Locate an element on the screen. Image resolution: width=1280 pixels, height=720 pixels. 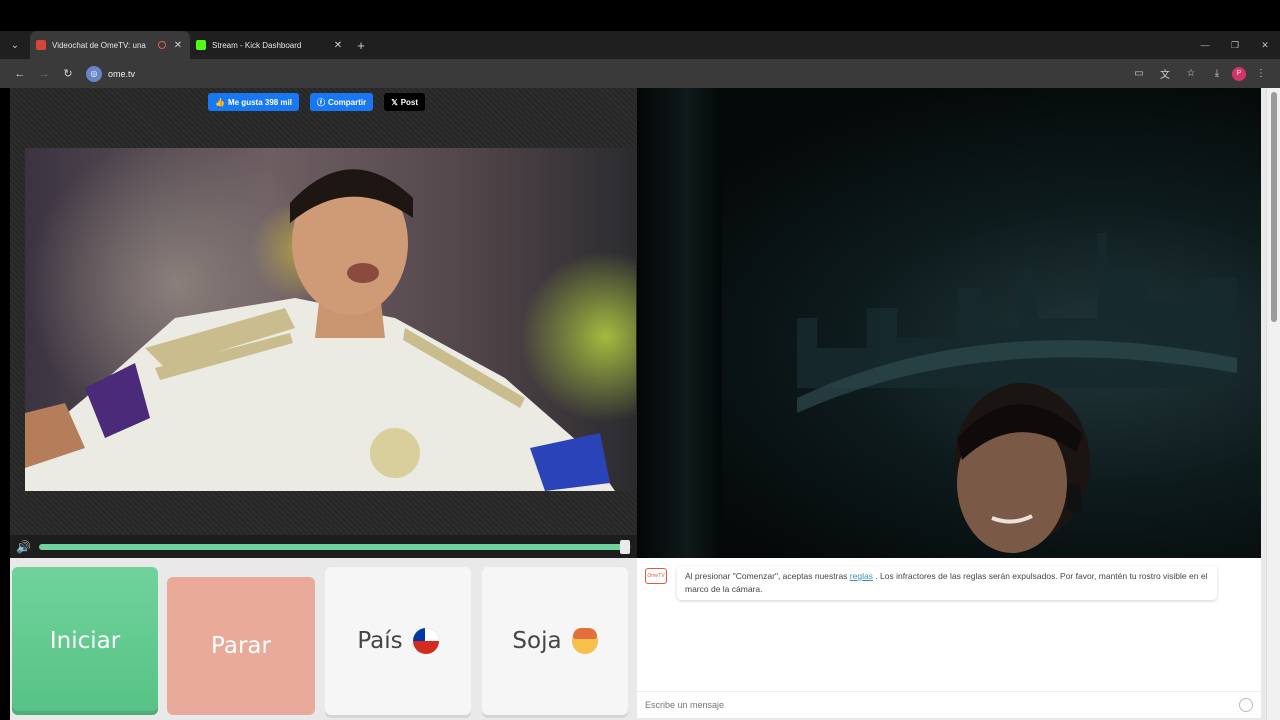
tab-ometv: Videochat de OmeTV: una ✕ is located at coordinates (110, 45).